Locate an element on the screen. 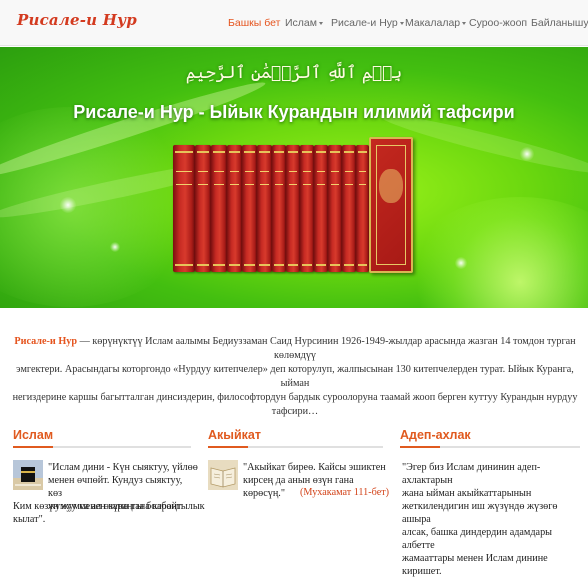  nav-item-qa: Суроо-жооп is located at coordinates (498, 23).